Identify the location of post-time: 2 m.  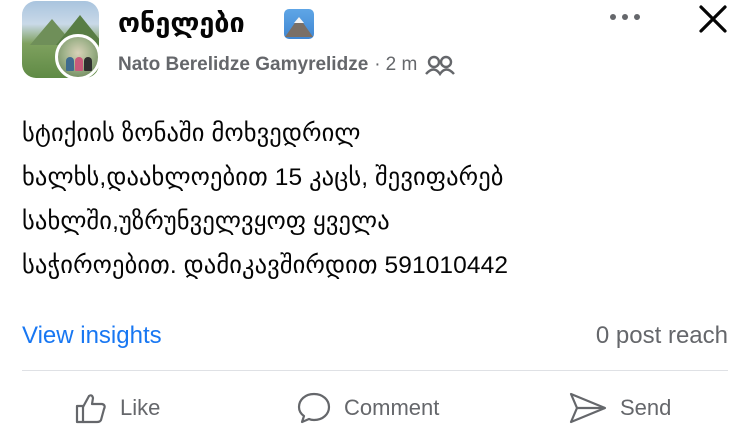
(402, 65).